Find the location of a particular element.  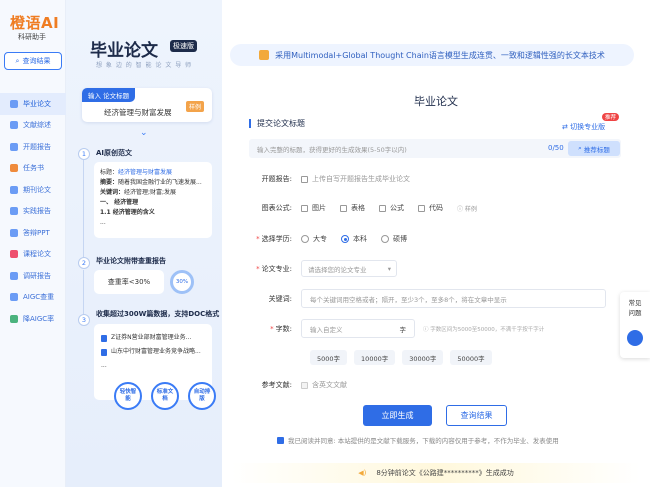

sidebar-query-label: 查询结果 is located at coordinates (36, 61).